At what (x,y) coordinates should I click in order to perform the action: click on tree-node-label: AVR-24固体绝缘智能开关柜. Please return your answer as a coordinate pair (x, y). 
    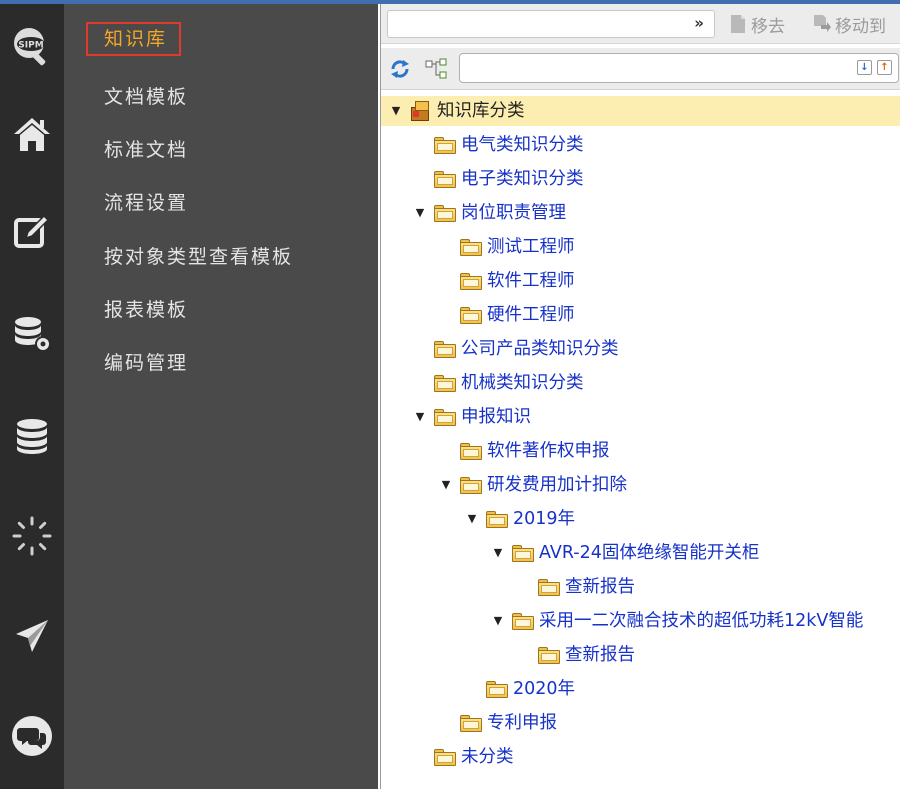
    Looking at the image, I should click on (649, 553).